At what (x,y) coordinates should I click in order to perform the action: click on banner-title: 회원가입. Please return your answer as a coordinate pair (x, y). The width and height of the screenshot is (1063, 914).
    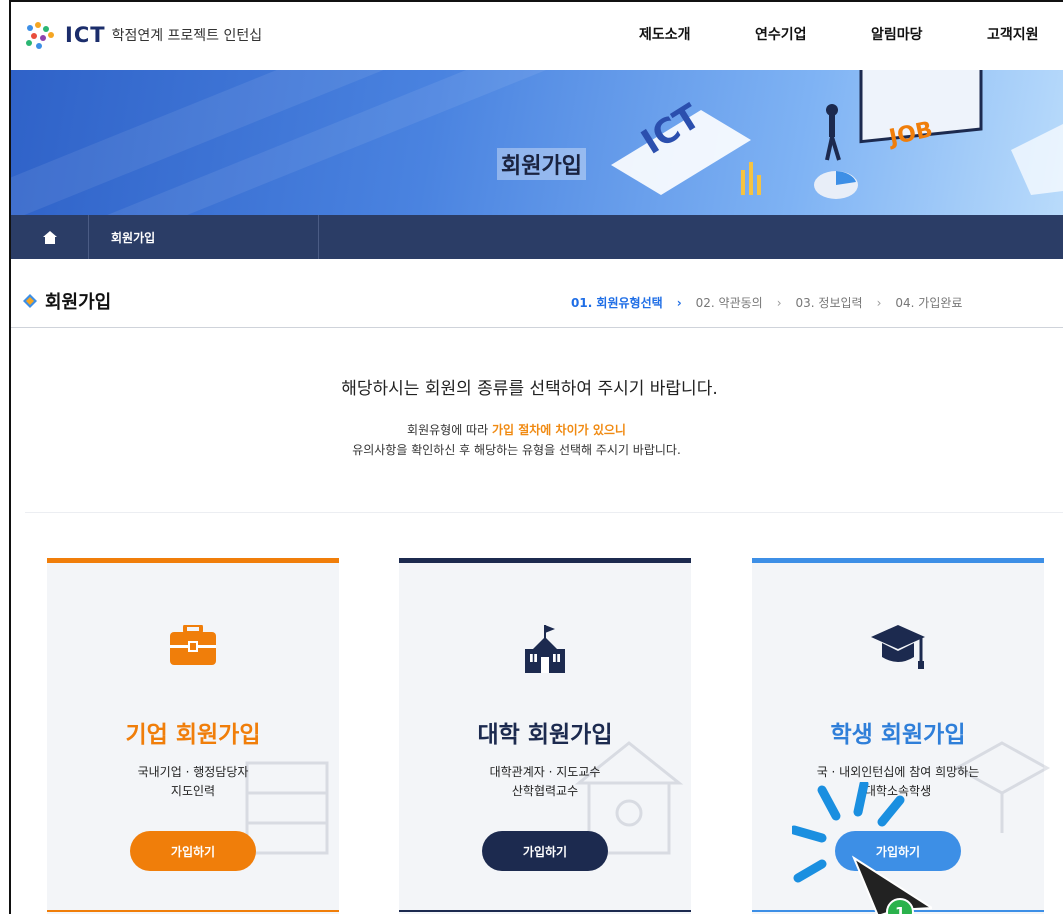
    Looking at the image, I should click on (541, 164).